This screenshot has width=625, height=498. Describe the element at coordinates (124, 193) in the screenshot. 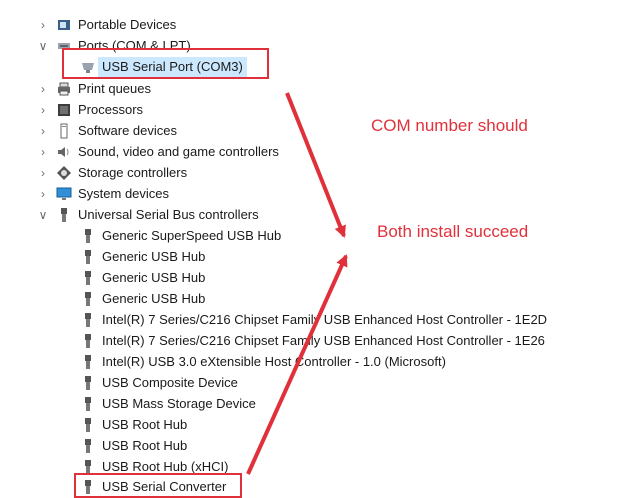

I see `tree-item-label: System devices` at that location.